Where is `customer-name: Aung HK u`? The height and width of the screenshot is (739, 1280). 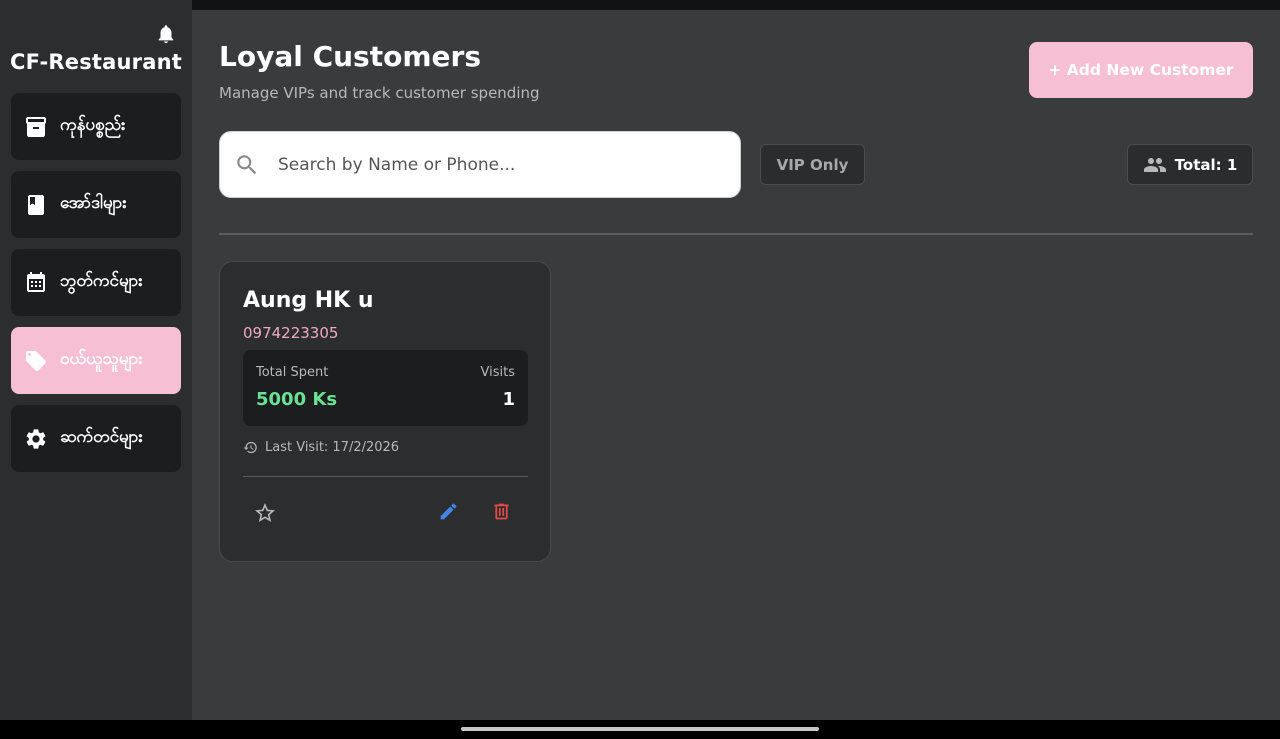 customer-name: Aung HK u is located at coordinates (308, 300).